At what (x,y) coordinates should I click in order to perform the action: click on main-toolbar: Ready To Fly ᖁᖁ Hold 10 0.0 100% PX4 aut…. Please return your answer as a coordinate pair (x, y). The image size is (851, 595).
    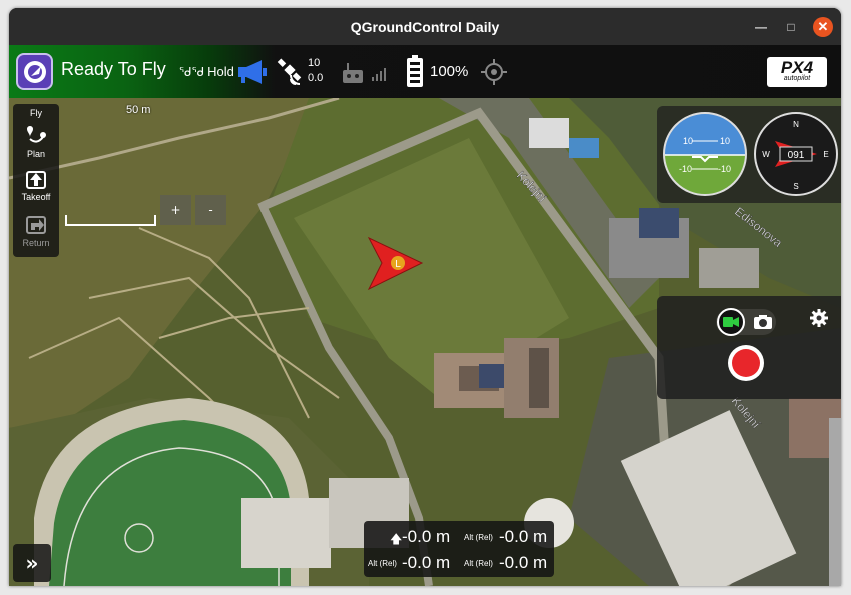
    Looking at the image, I should click on (425, 71).